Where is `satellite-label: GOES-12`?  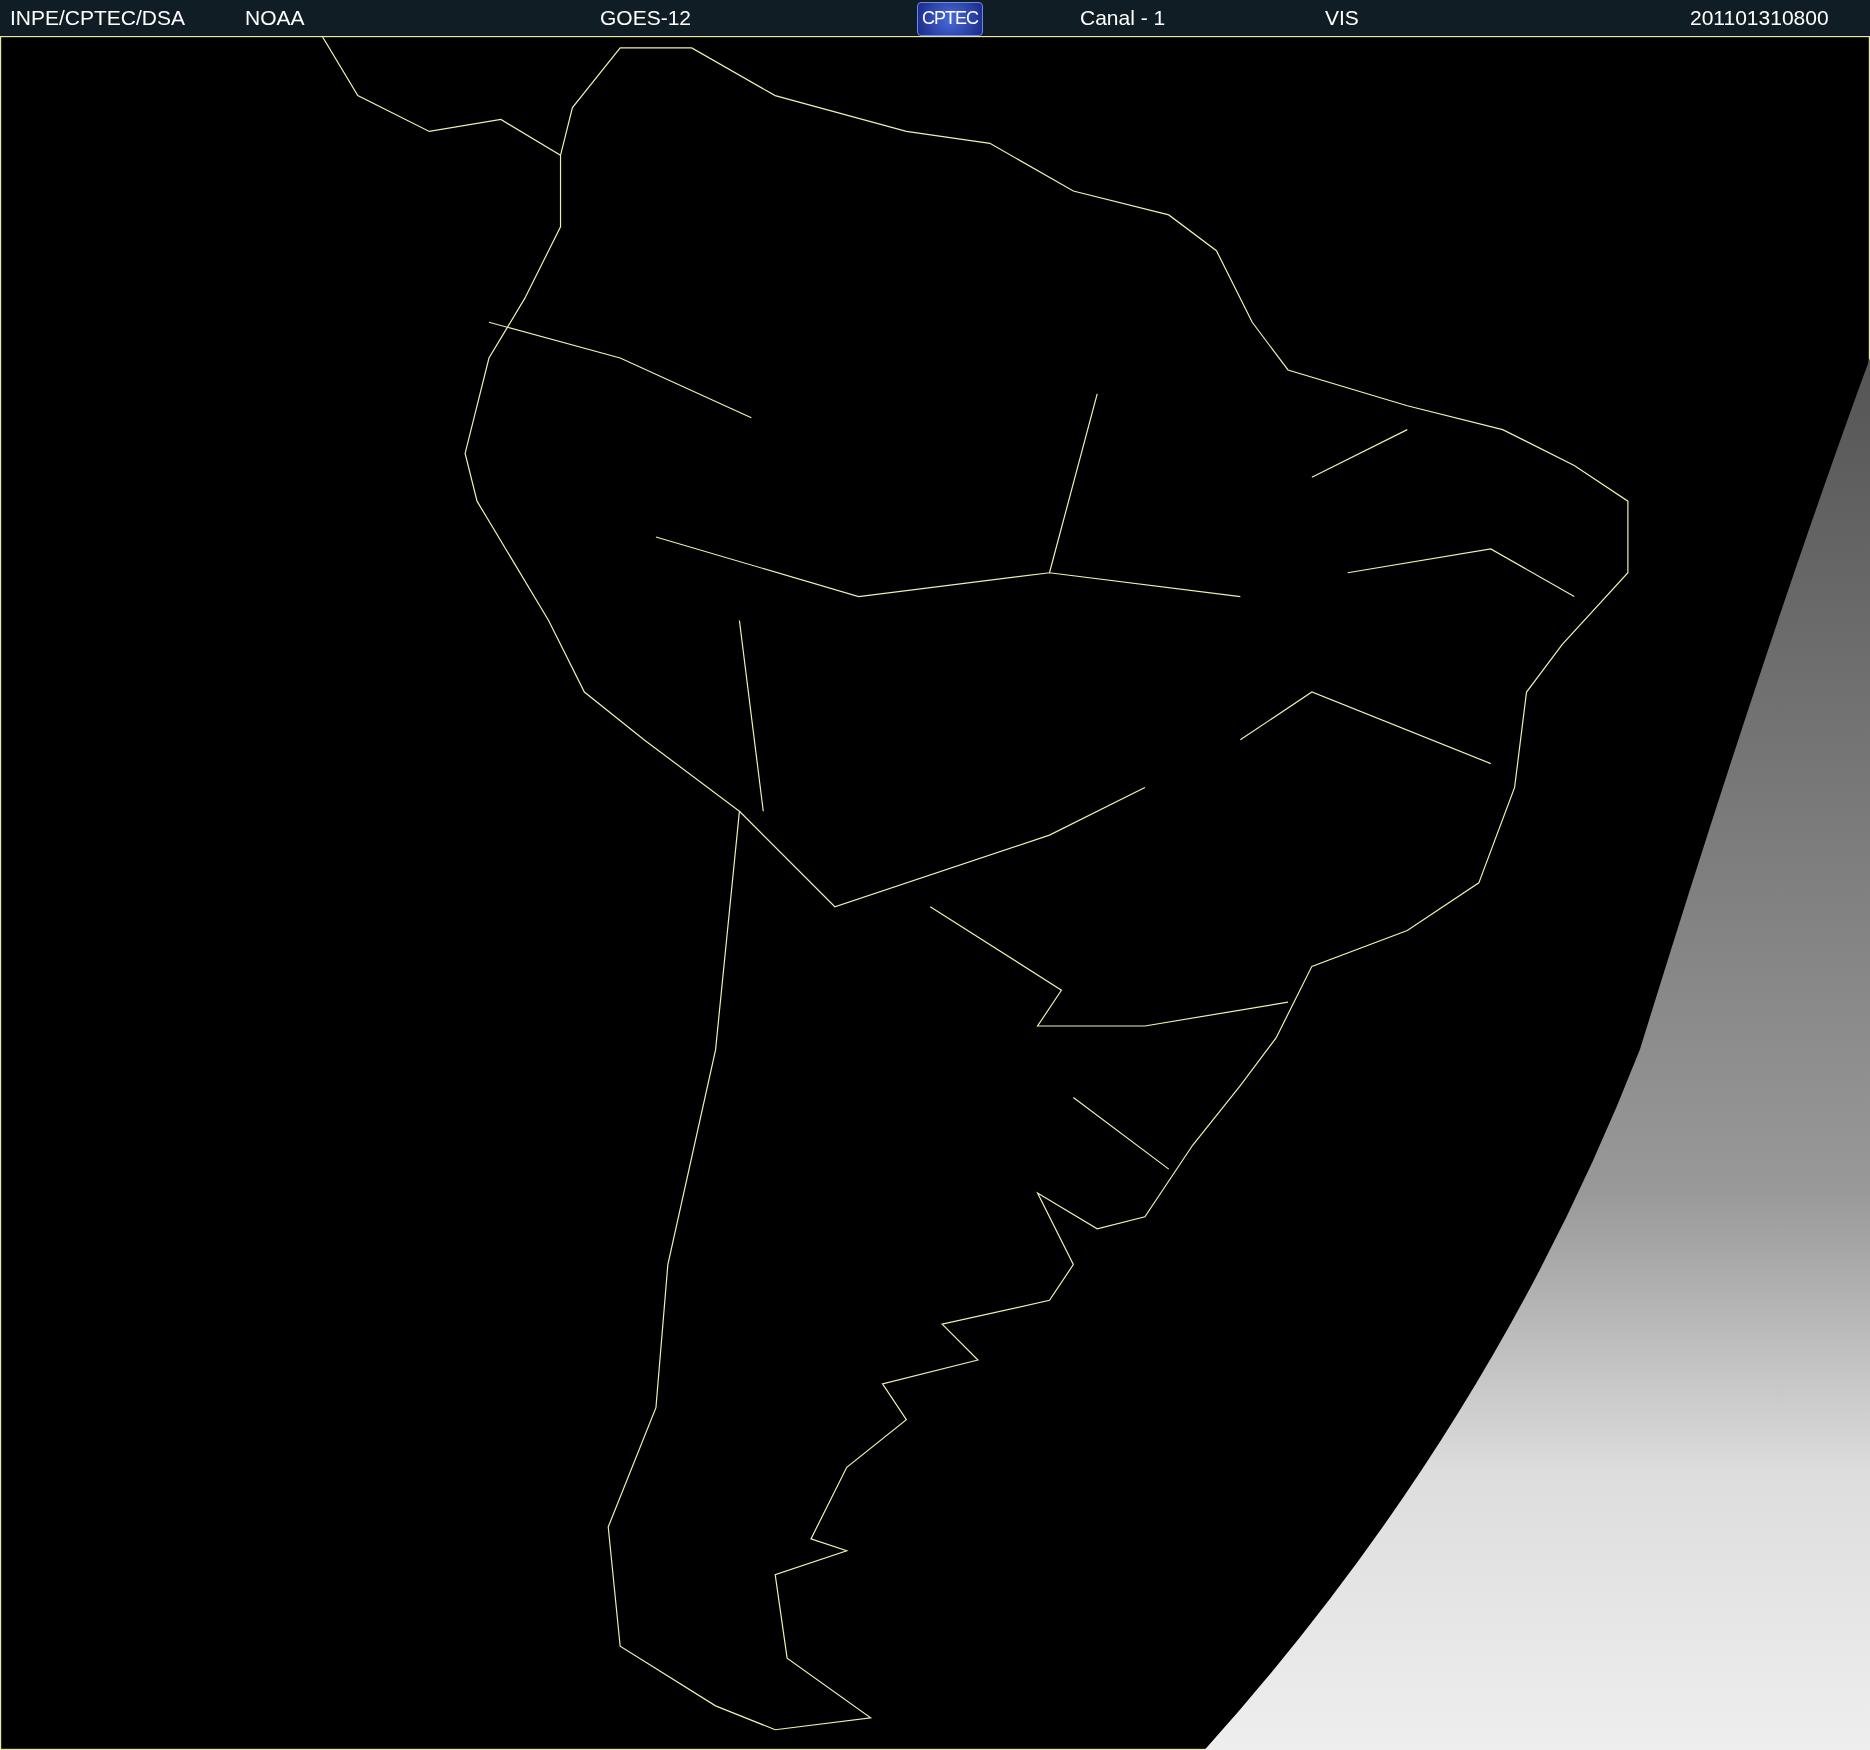 satellite-label: GOES-12 is located at coordinates (646, 18).